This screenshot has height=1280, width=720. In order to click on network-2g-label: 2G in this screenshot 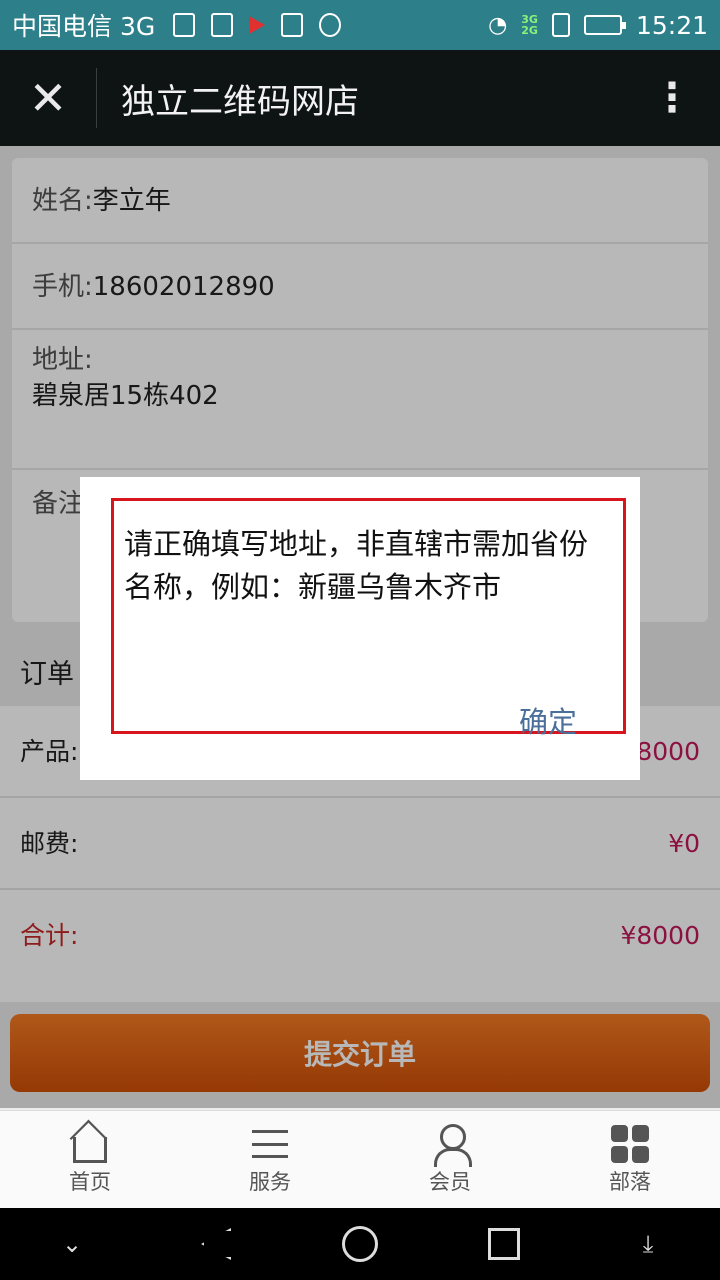, I will do `click(529, 30)`.